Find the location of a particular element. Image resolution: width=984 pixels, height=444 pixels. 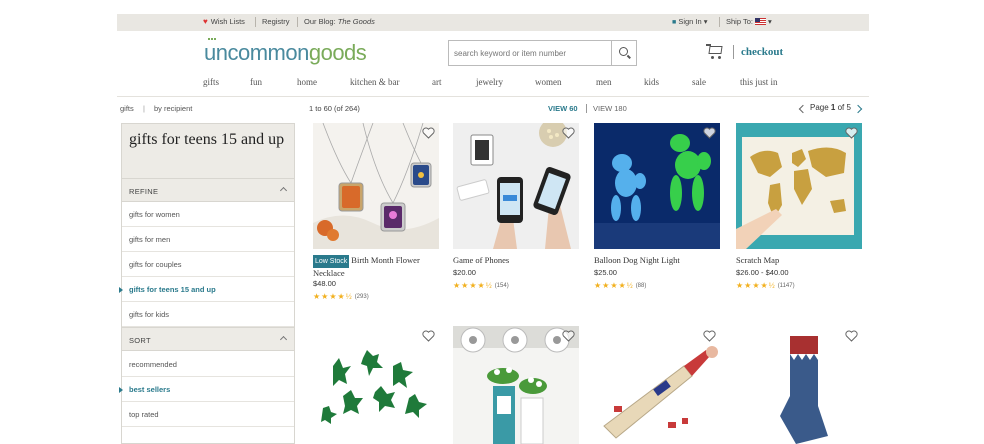

nav-item-sale: sale is located at coordinates (699, 82).